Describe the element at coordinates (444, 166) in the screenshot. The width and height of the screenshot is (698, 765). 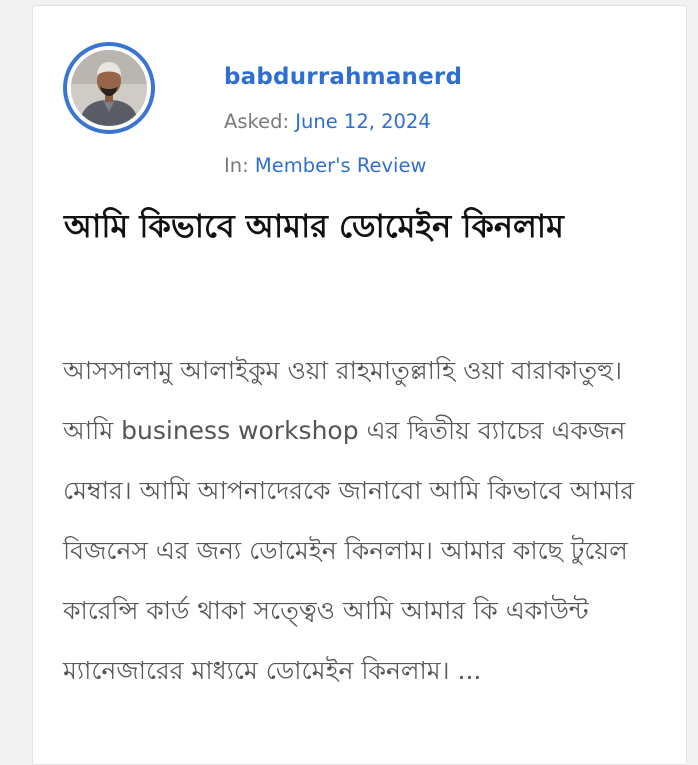
I see `category-line: In: Member's Review` at that location.